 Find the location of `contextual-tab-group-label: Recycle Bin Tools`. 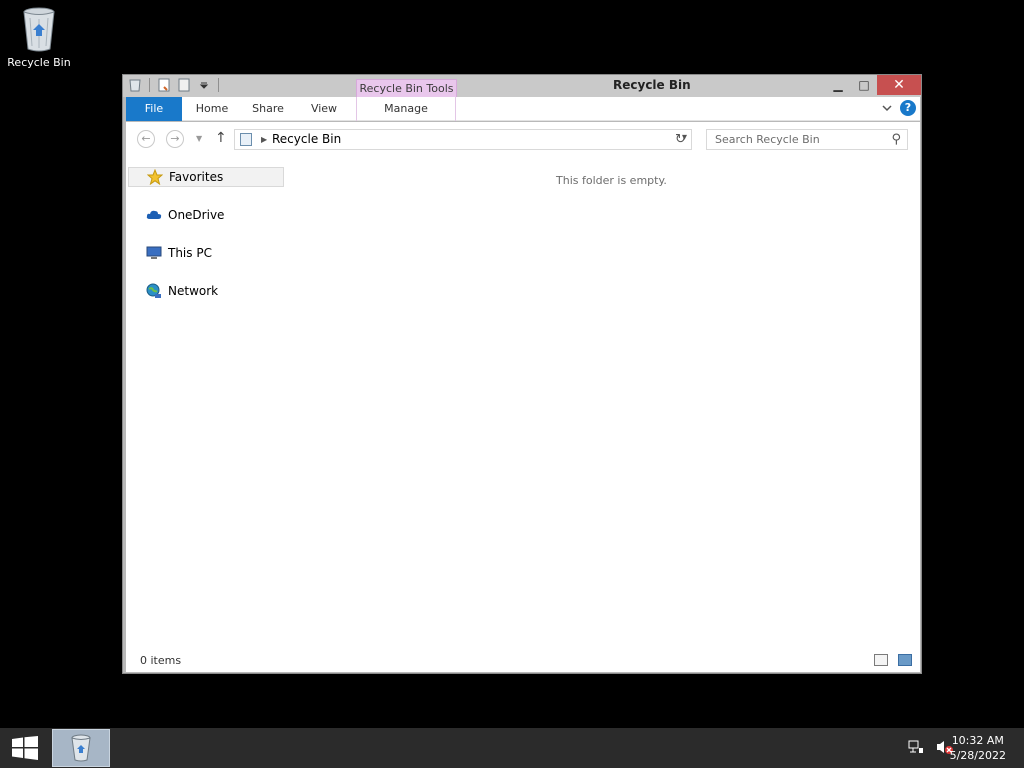

contextual-tab-group-label: Recycle Bin Tools is located at coordinates (406, 89).